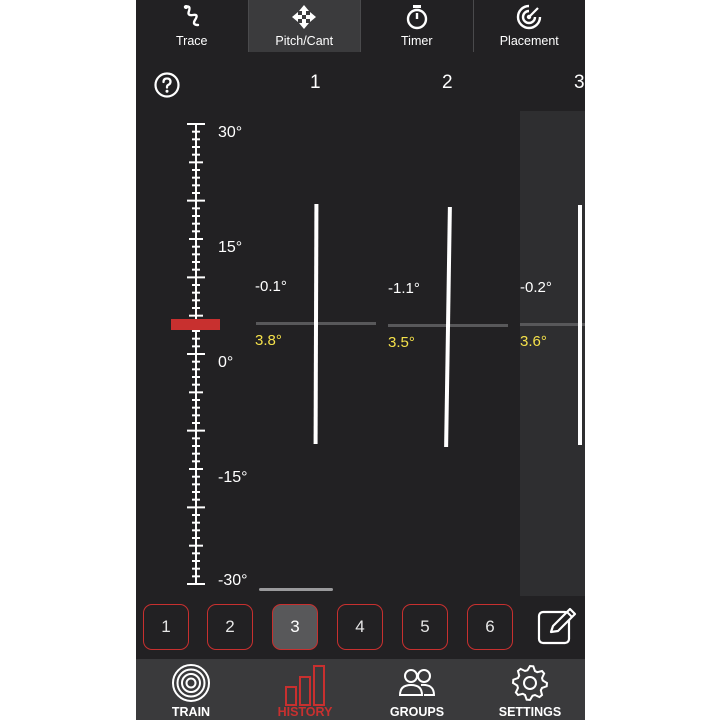 Image resolution: width=720 pixels, height=720 pixels. Describe the element at coordinates (295, 627) in the screenshot. I see `shot-button-3: 3` at that location.